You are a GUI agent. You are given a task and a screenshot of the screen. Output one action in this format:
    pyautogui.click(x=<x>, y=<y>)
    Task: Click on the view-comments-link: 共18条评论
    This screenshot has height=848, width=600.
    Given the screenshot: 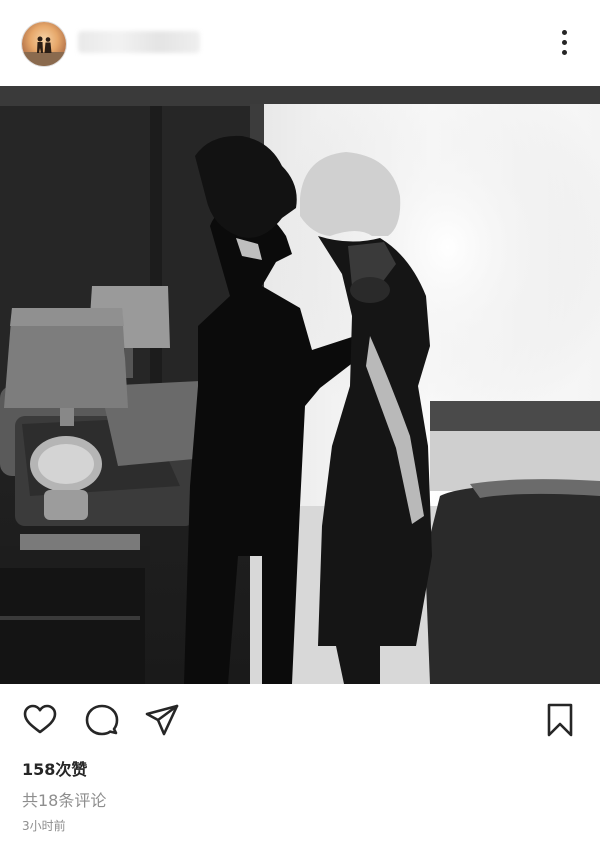 What is the action you would take?
    pyautogui.click(x=64, y=799)
    